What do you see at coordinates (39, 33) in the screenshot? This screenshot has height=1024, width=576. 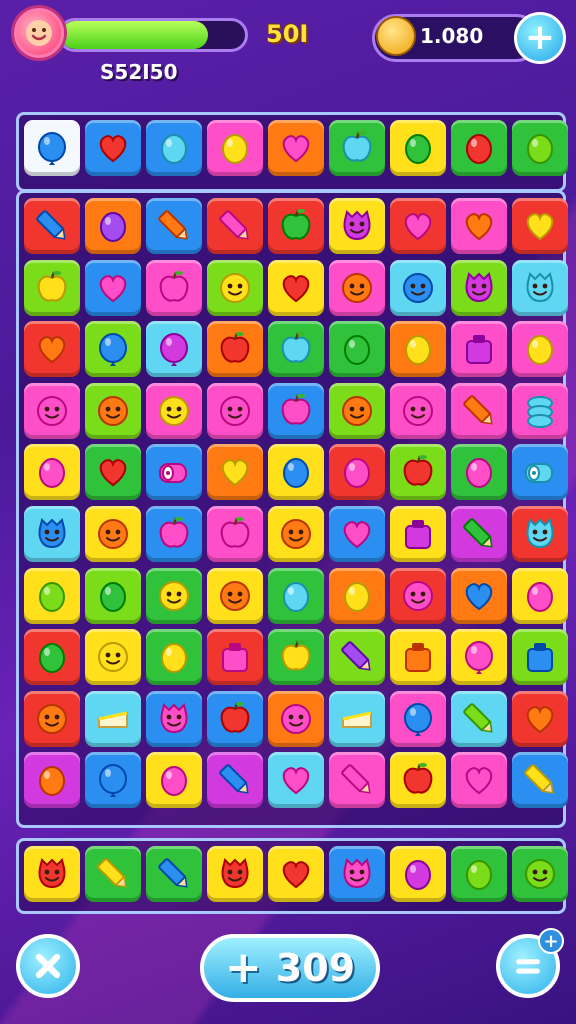 I see `player-avatar` at bounding box center [39, 33].